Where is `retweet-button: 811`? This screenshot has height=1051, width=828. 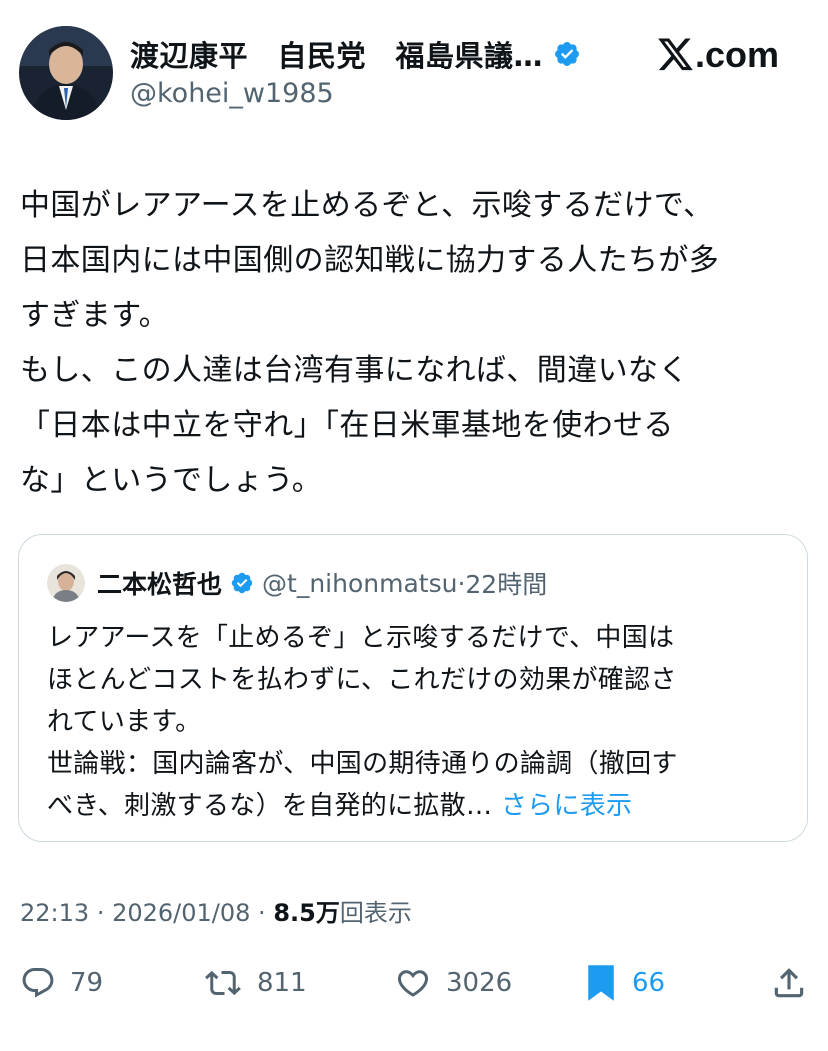 retweet-button: 811 is located at coordinates (255, 983).